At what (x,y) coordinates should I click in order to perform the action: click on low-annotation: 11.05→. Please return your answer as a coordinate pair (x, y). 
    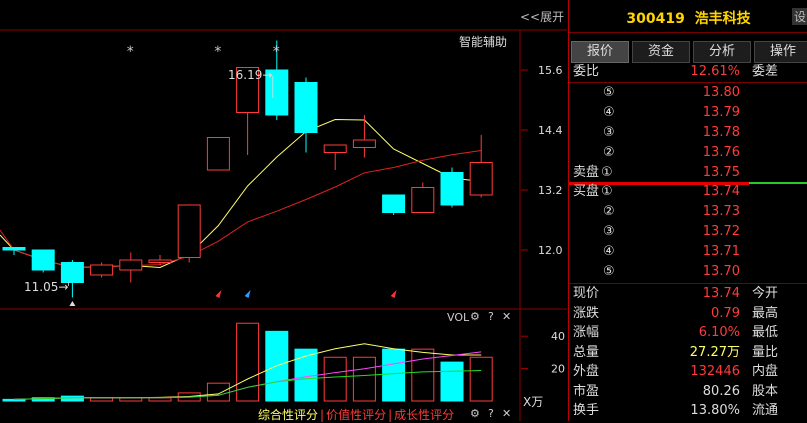
    Looking at the image, I should click on (46, 287).